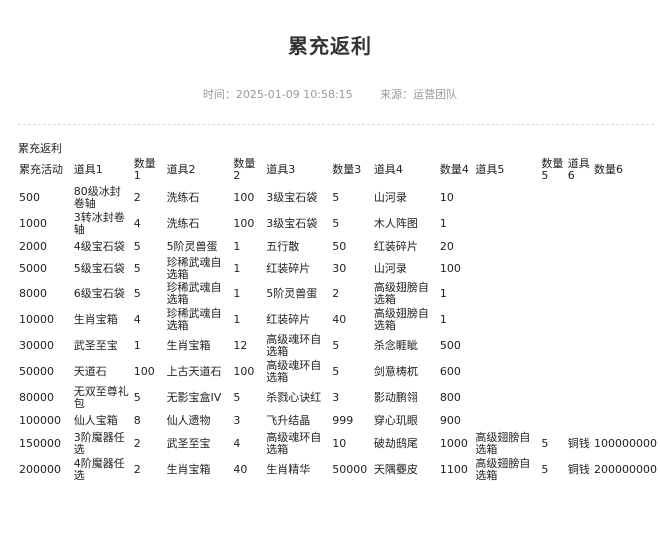 Image resolution: width=660 pixels, height=542 pixels. I want to click on table-row: 50000 天道石 100 上古天道石 100 高级魂环自选箱 5 剑意梼杌 600, so click(338, 372).